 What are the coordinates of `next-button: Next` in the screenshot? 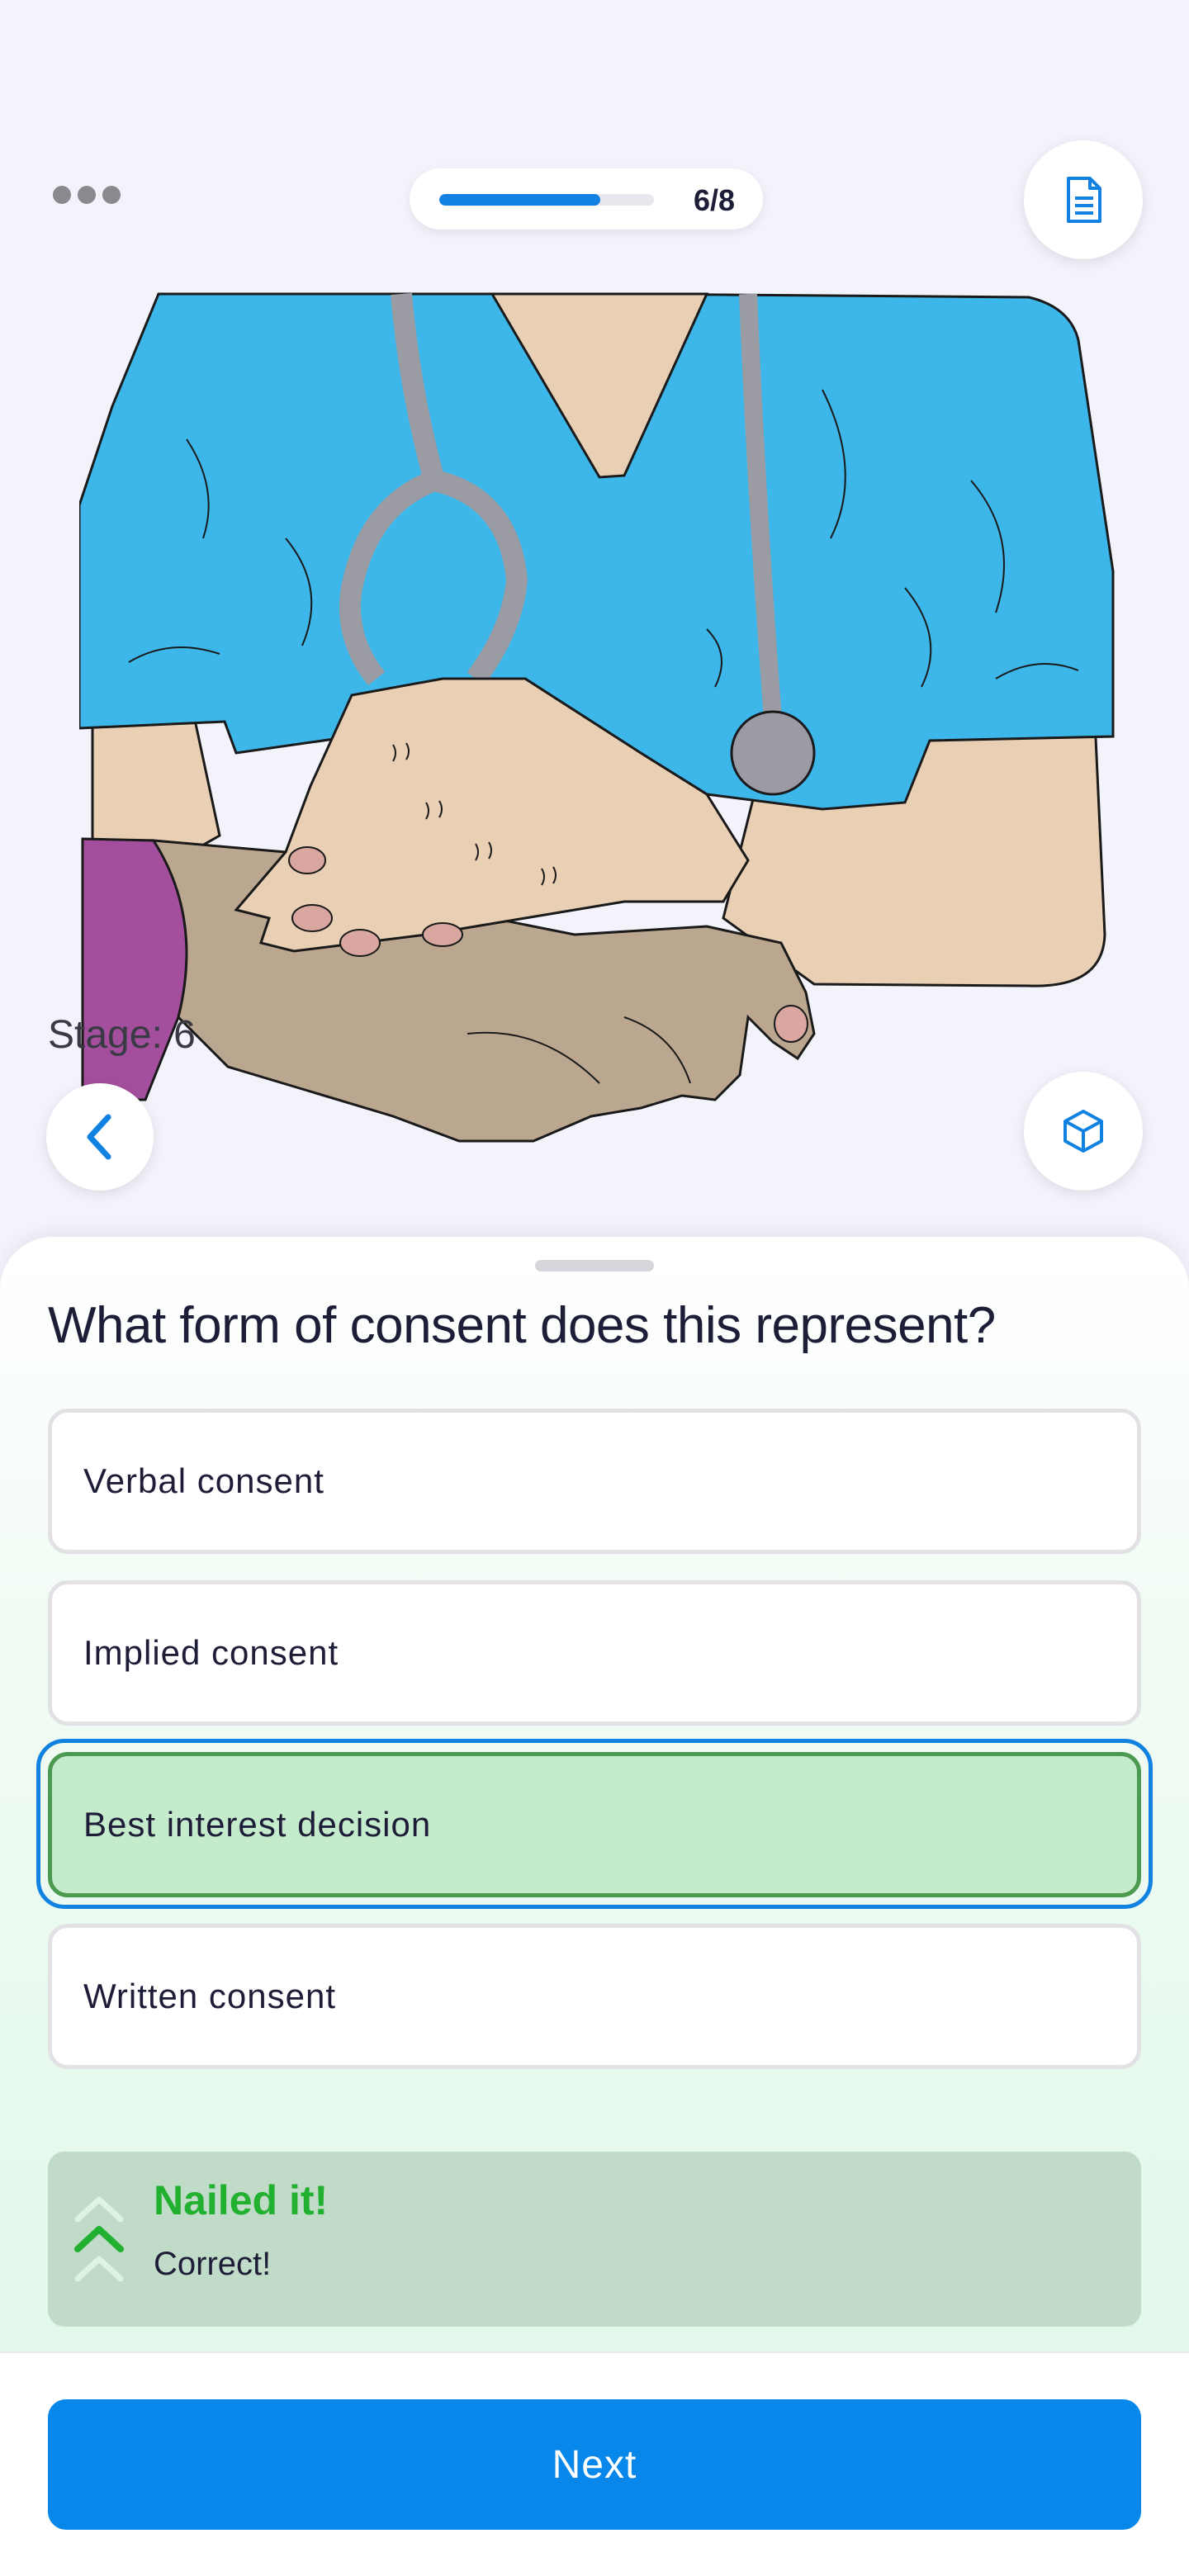 It's located at (594, 2464).